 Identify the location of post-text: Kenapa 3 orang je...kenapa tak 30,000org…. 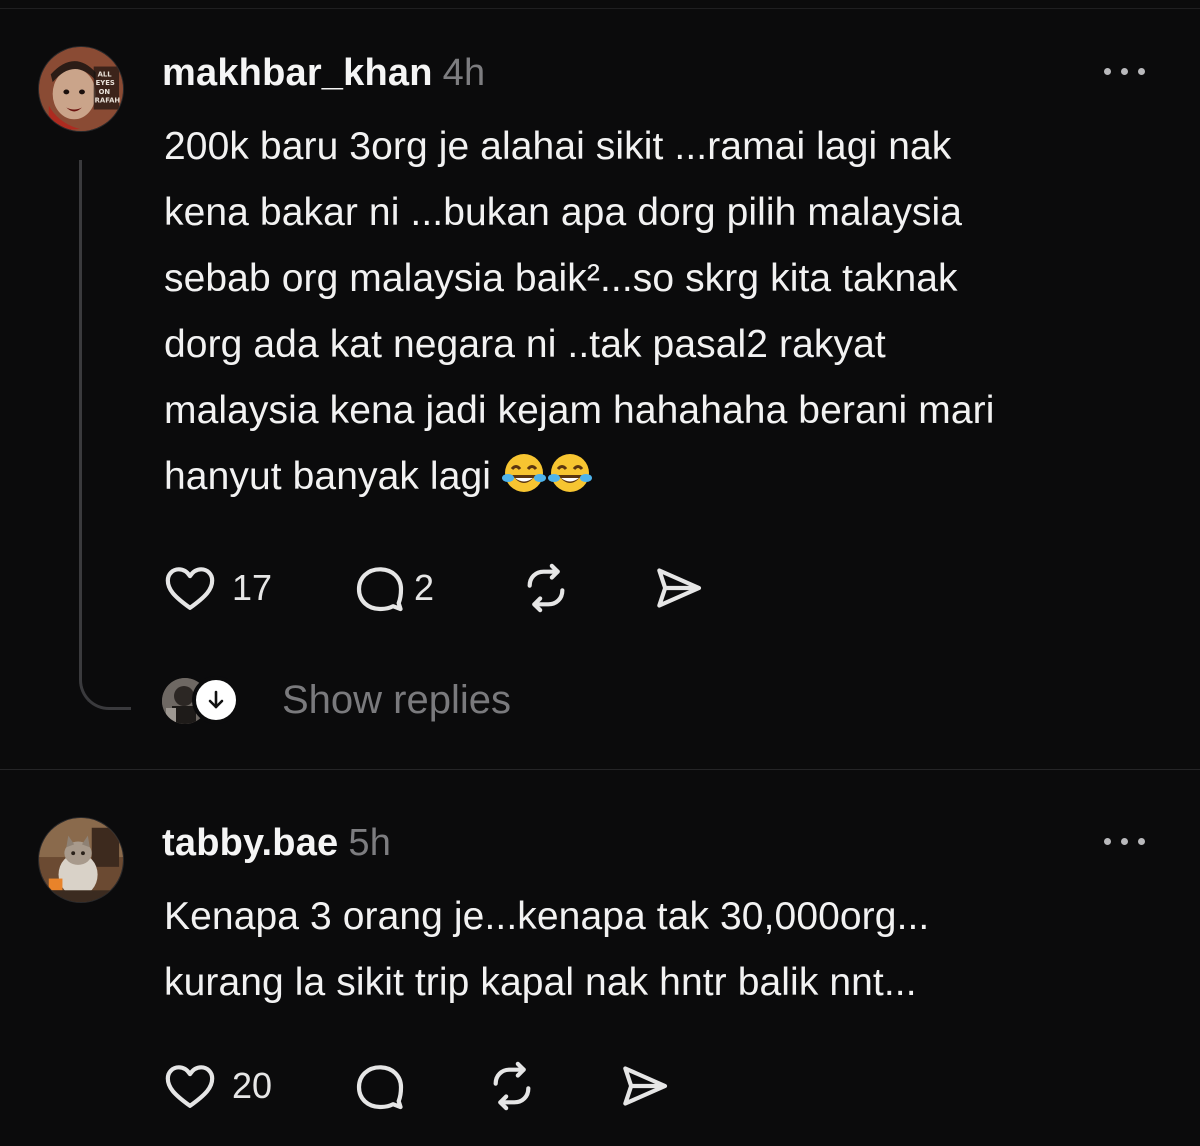
(664, 950).